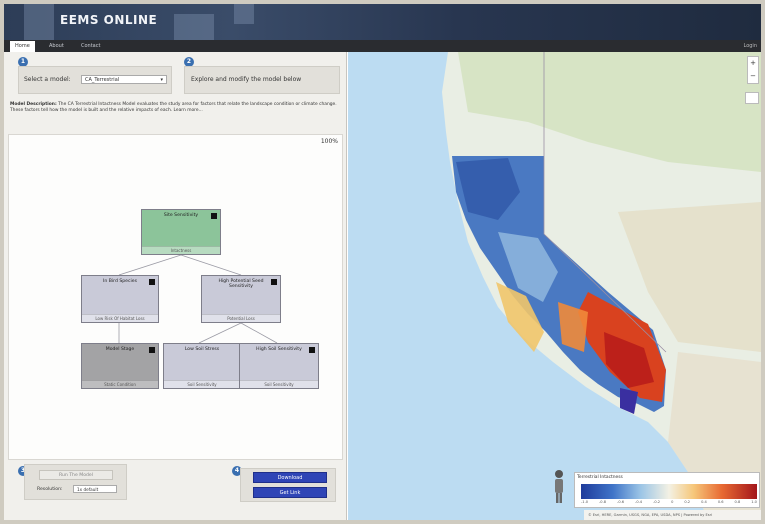 This screenshot has height=524, width=765. What do you see at coordinates (737, 502) in the screenshot?
I see `legend-tick-label: 0.8` at bounding box center [737, 502].